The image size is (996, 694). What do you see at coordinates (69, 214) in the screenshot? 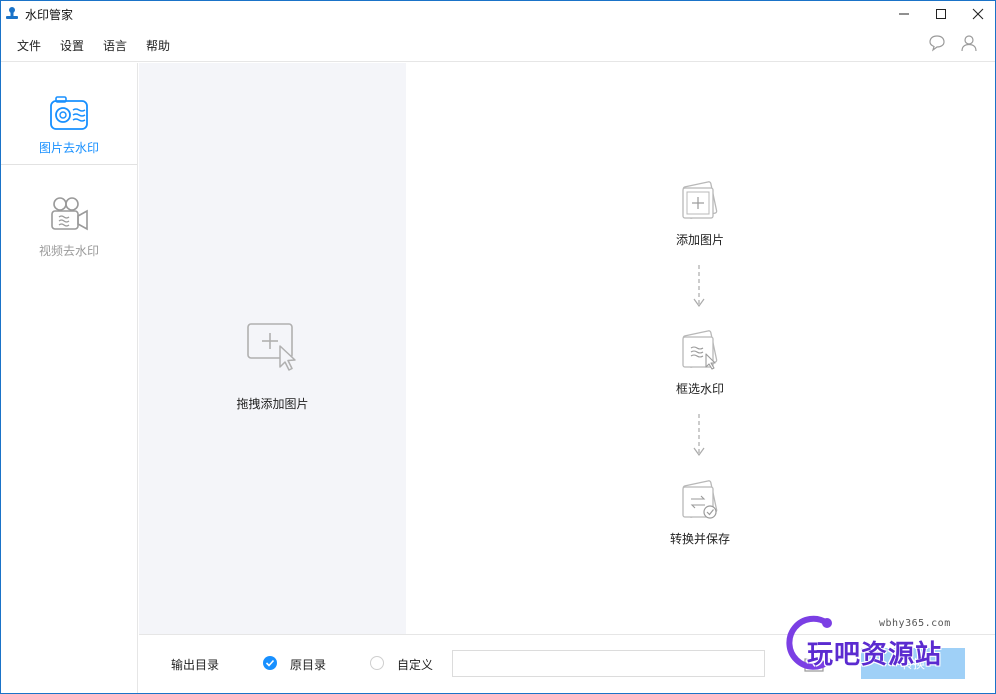
I see `video-camera-icon` at bounding box center [69, 214].